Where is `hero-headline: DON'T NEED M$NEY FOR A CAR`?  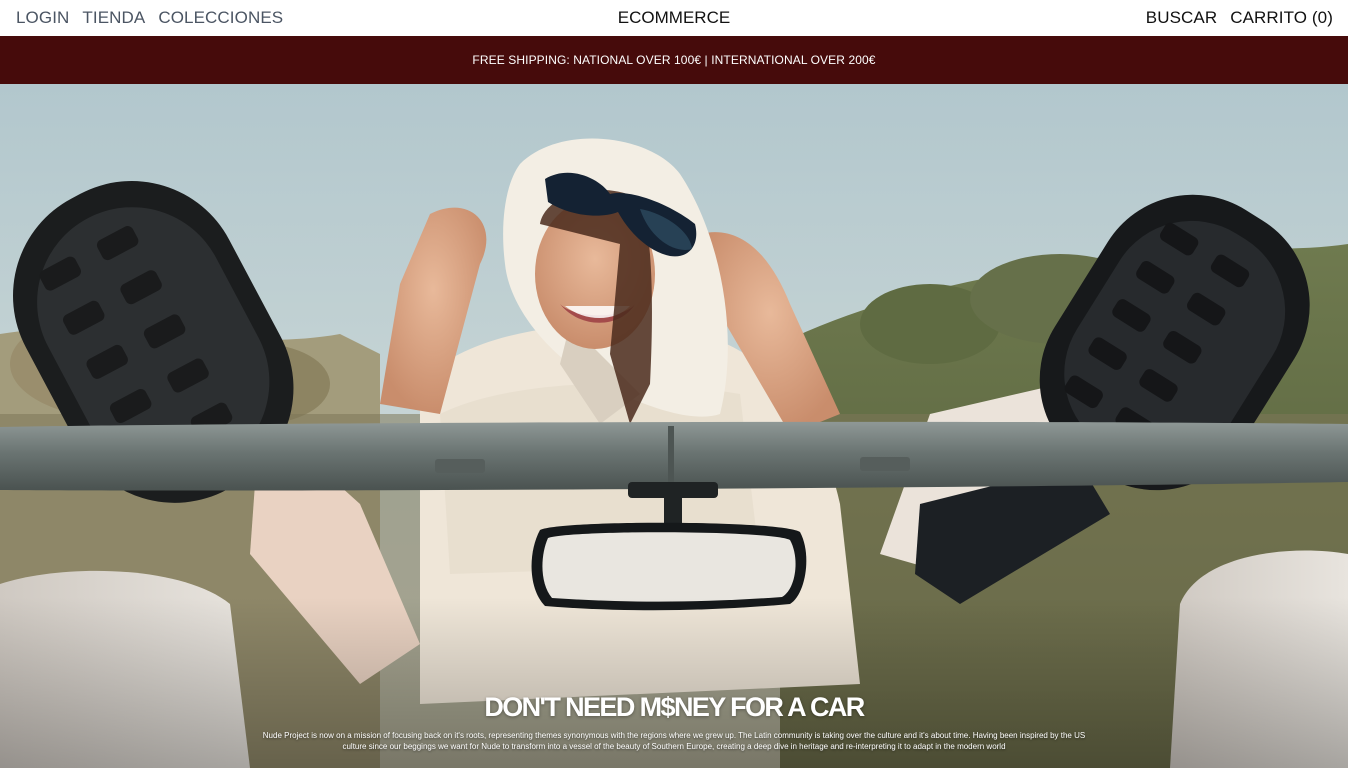 hero-headline: DON'T NEED M$NEY FOR A CAR is located at coordinates (674, 707).